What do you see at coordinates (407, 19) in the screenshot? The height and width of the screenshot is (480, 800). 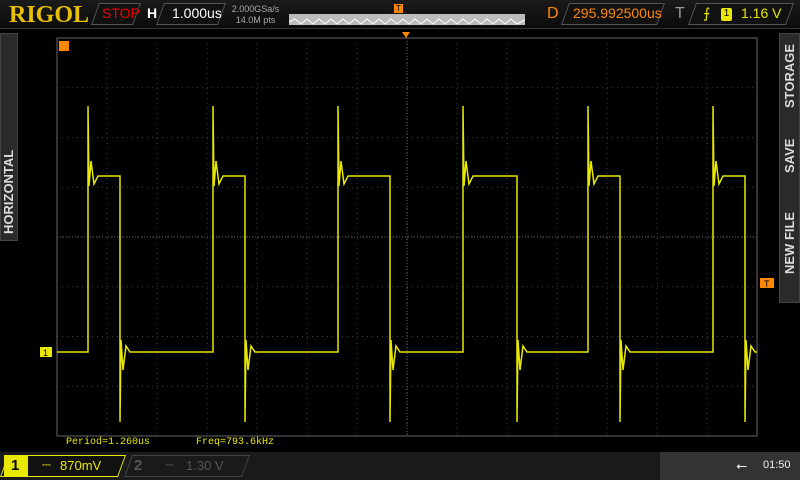 I see `memory-overview` at bounding box center [407, 19].